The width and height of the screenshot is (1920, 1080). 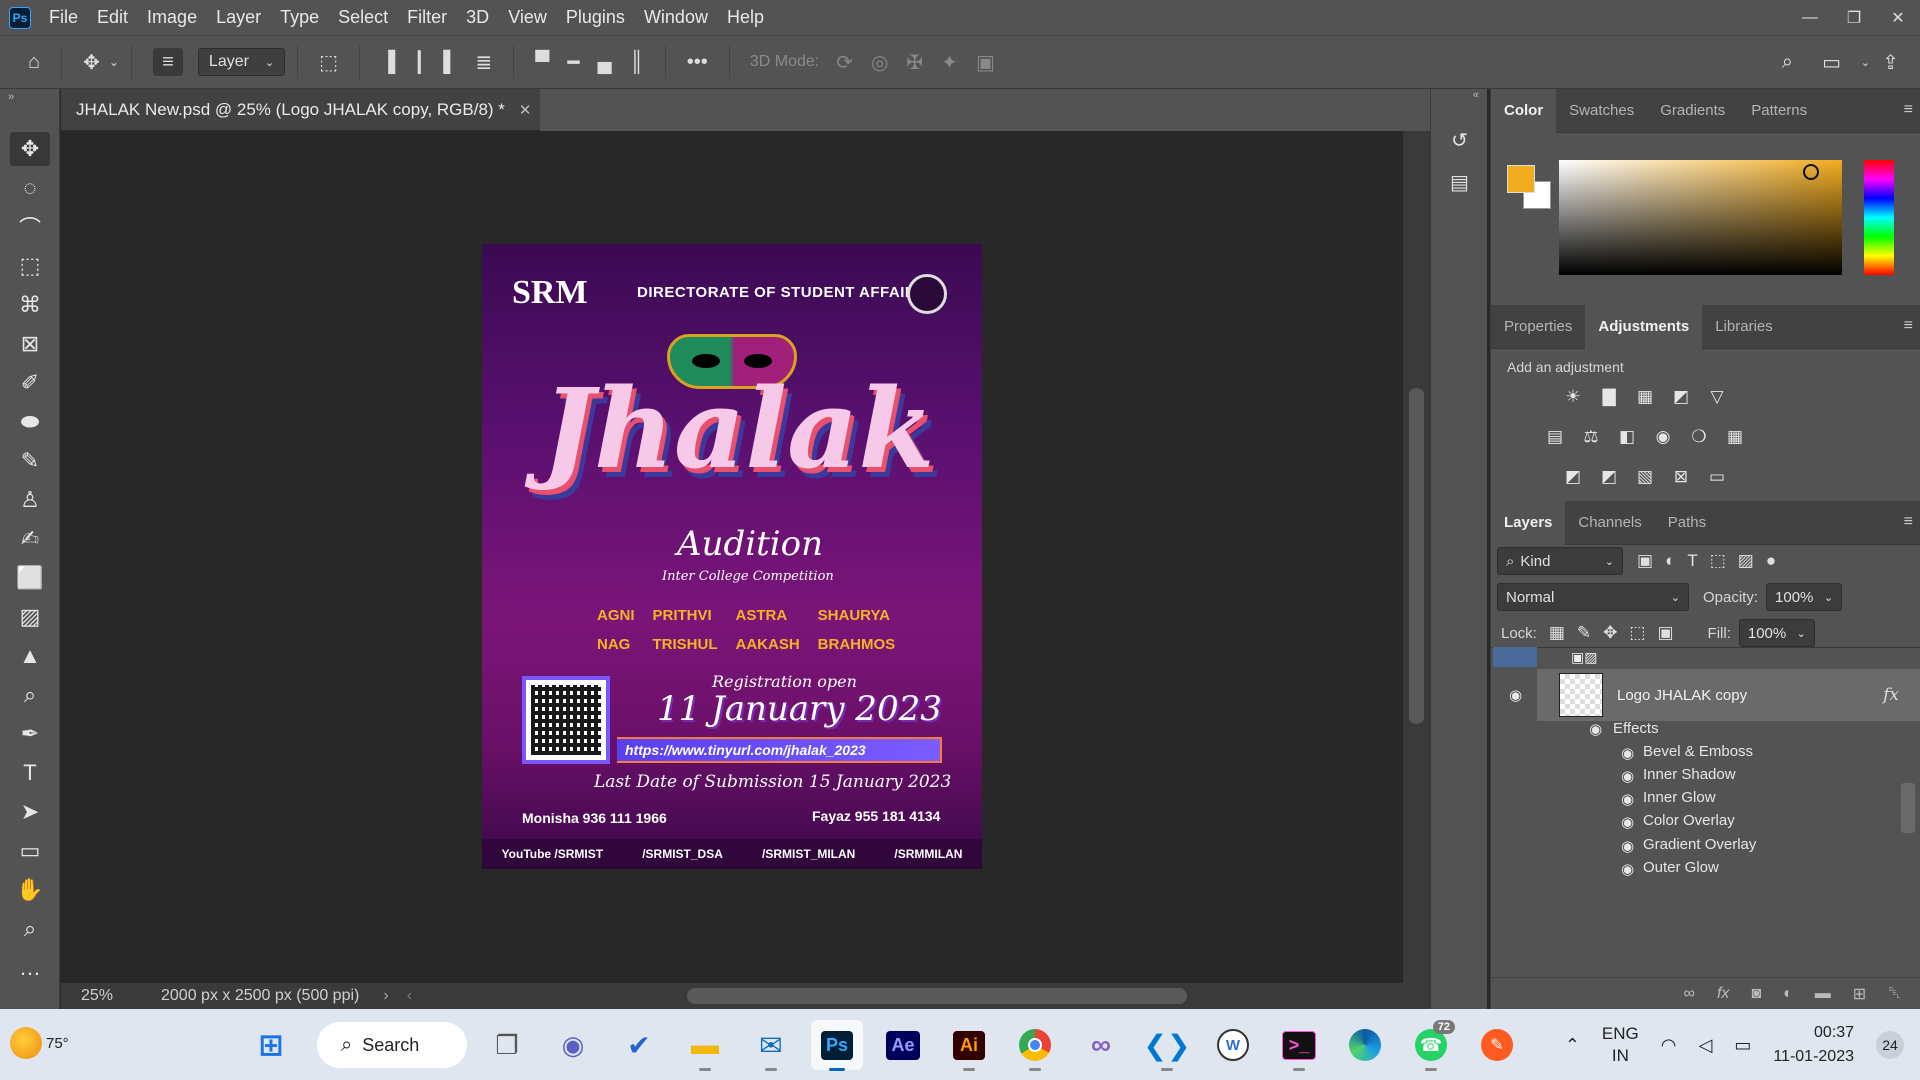 I want to click on history-brush-tool: ✍, so click(x=30, y=538).